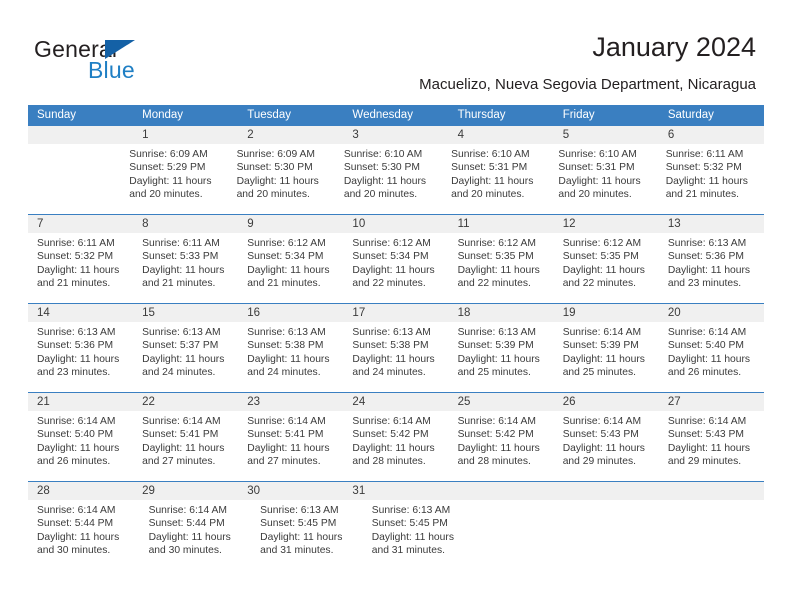 This screenshot has width=792, height=612. I want to click on day-number: 31, so click(395, 491).